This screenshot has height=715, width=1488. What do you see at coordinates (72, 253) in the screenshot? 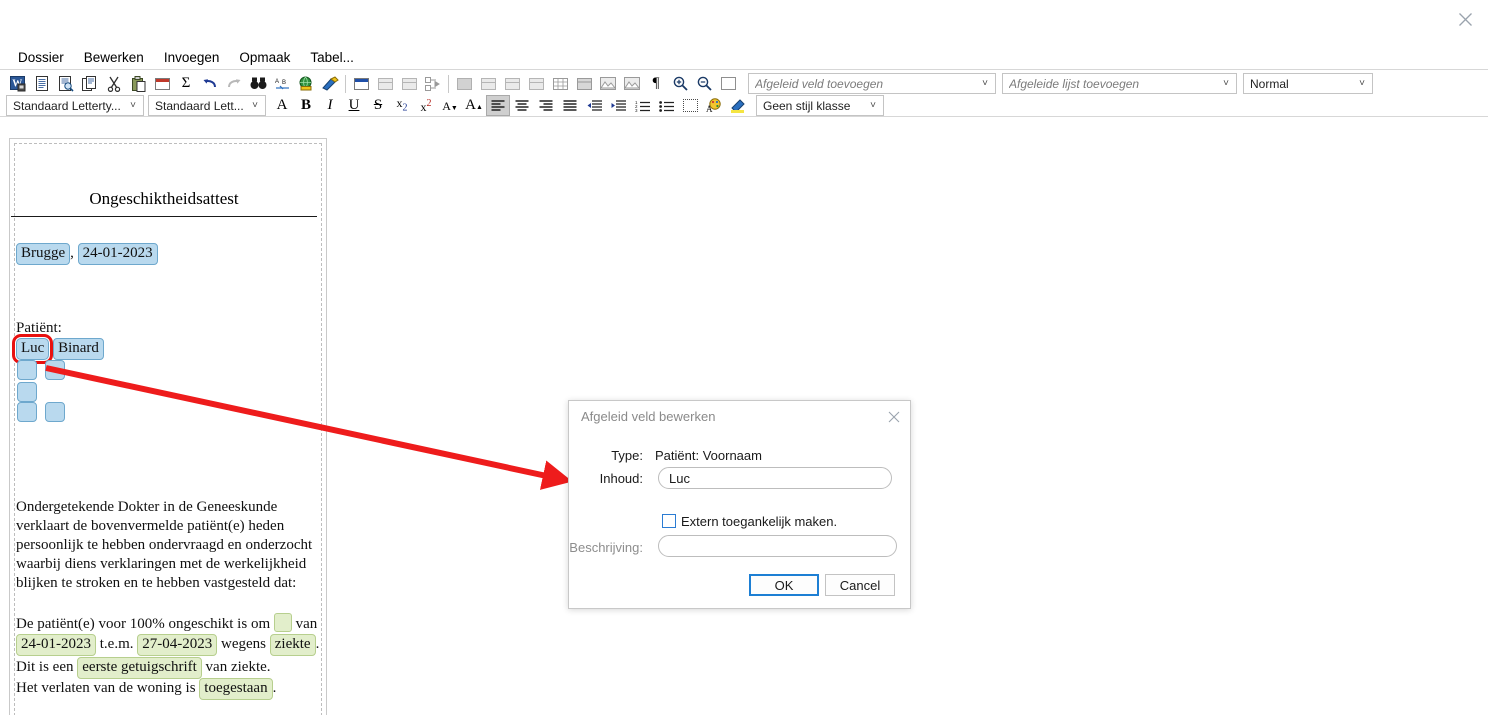
I see `place-date-comma: ,` at bounding box center [72, 253].